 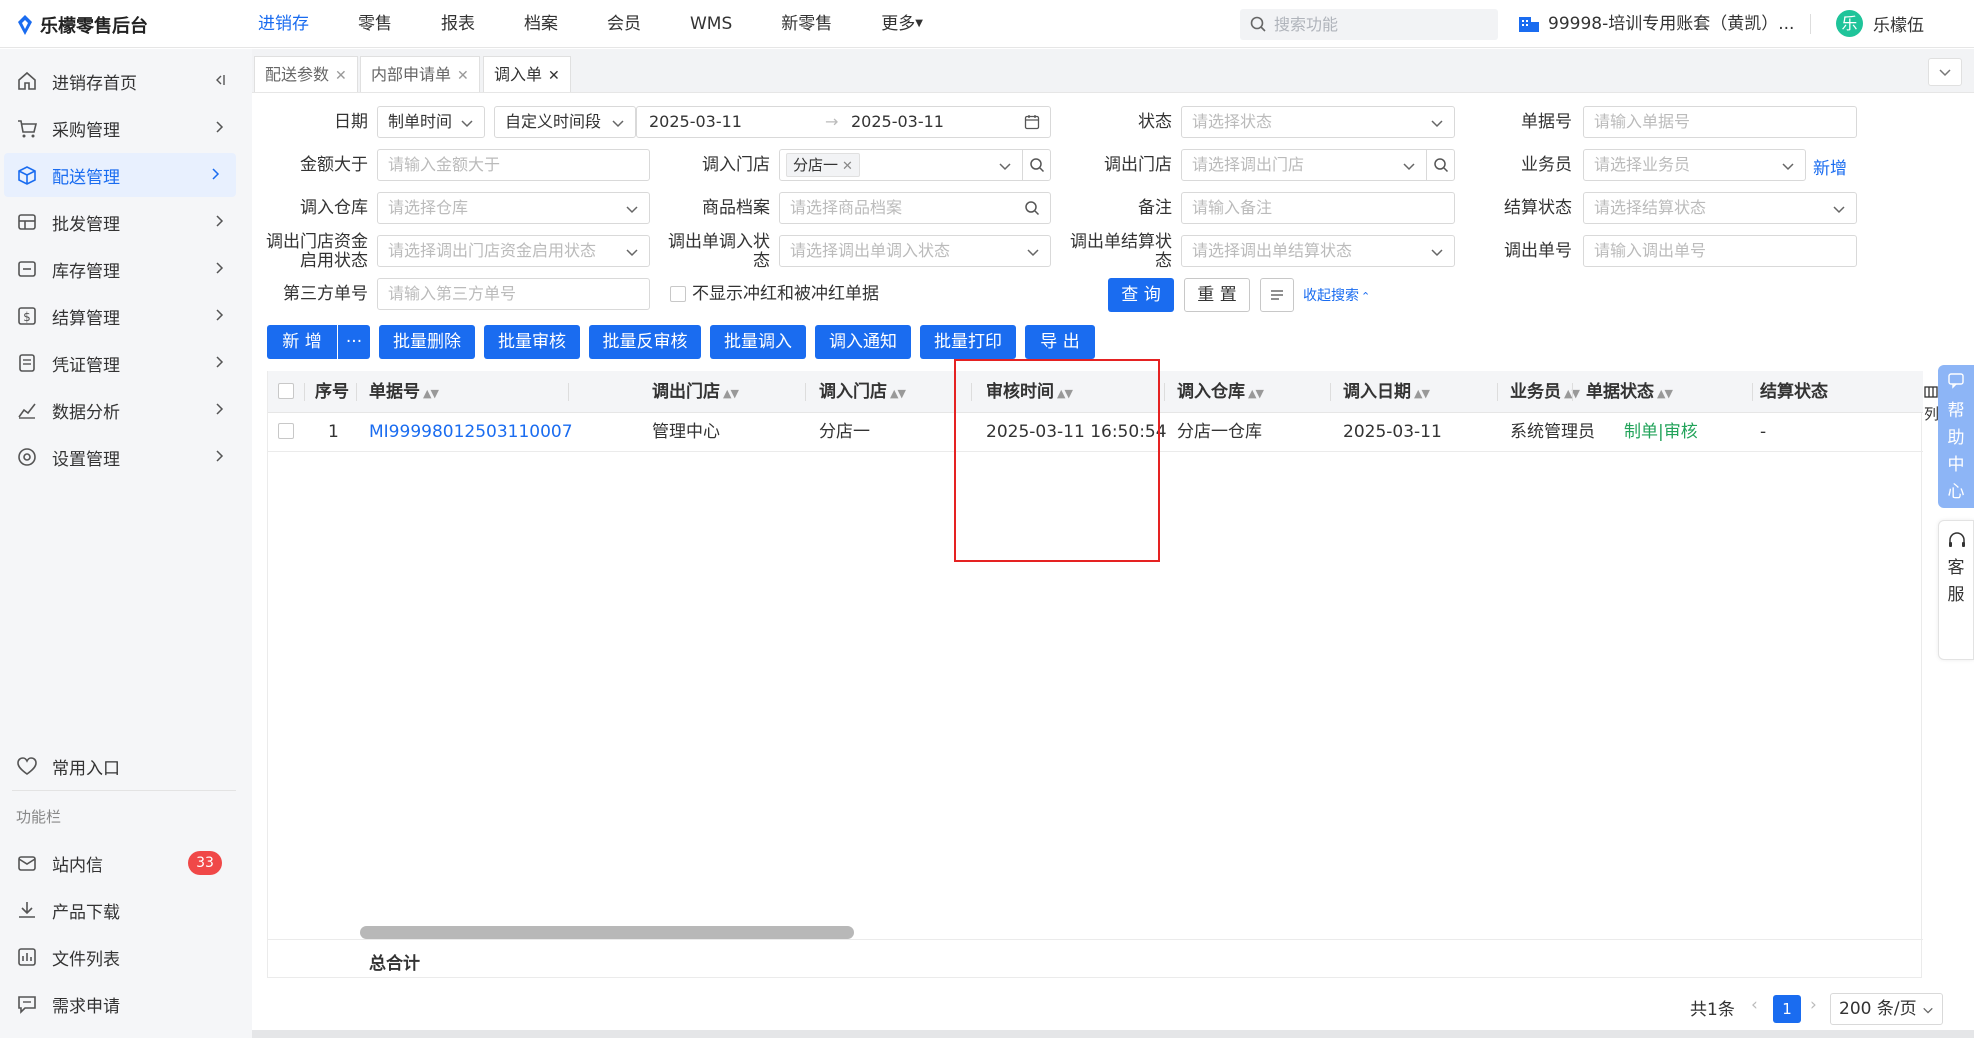 I want to click on cell-salesman: 系统管理员, so click(x=1552, y=432).